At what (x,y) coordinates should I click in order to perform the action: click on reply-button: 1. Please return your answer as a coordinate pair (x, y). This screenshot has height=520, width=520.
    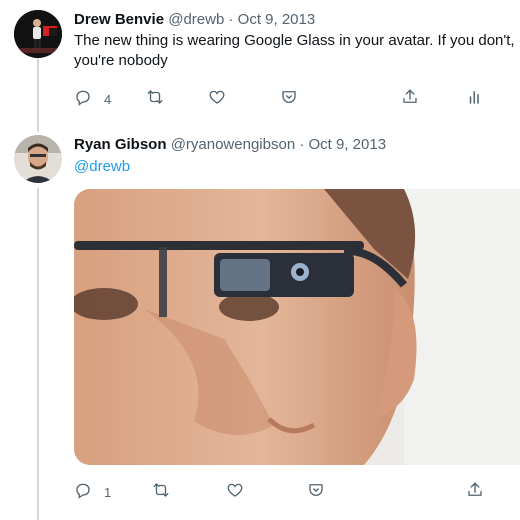
    Looking at the image, I should click on (92, 492).